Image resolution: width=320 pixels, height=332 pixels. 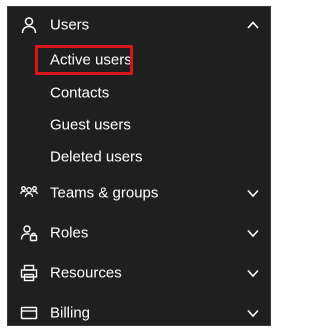 I want to click on person-icon, so click(x=29, y=25).